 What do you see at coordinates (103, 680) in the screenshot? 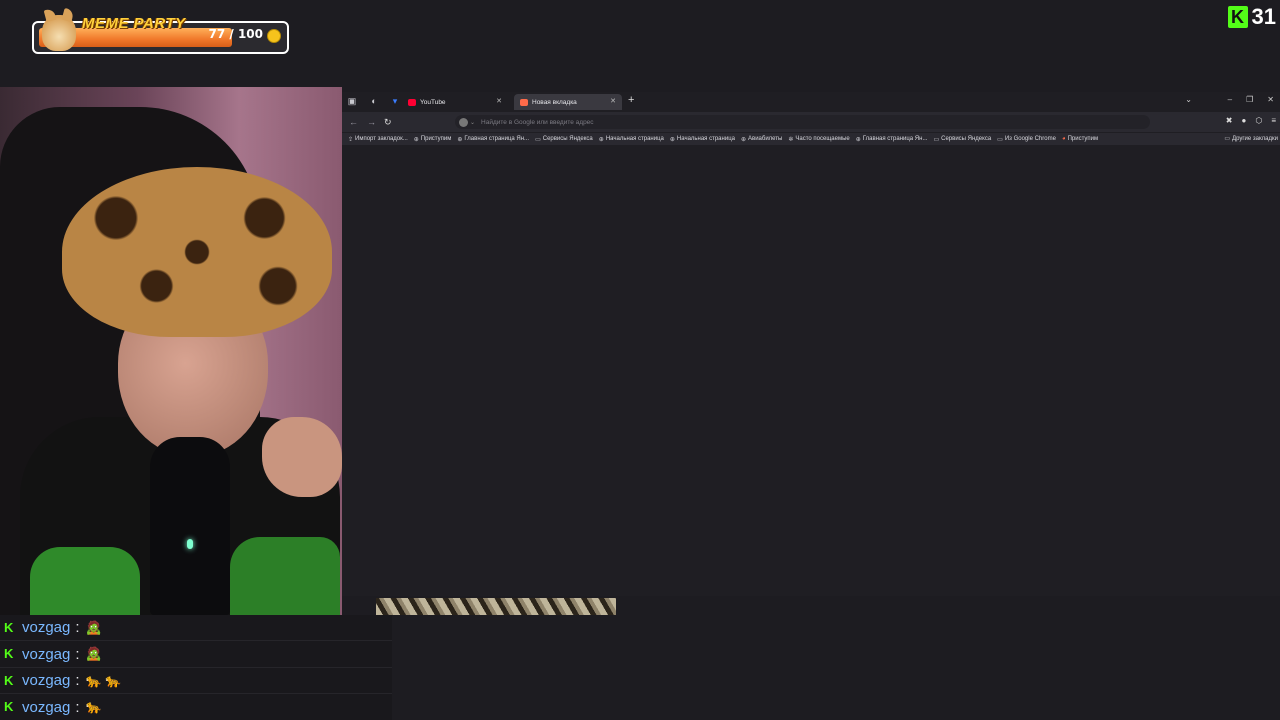
I see `chat-emotes: 🐆 🐆` at bounding box center [103, 680].